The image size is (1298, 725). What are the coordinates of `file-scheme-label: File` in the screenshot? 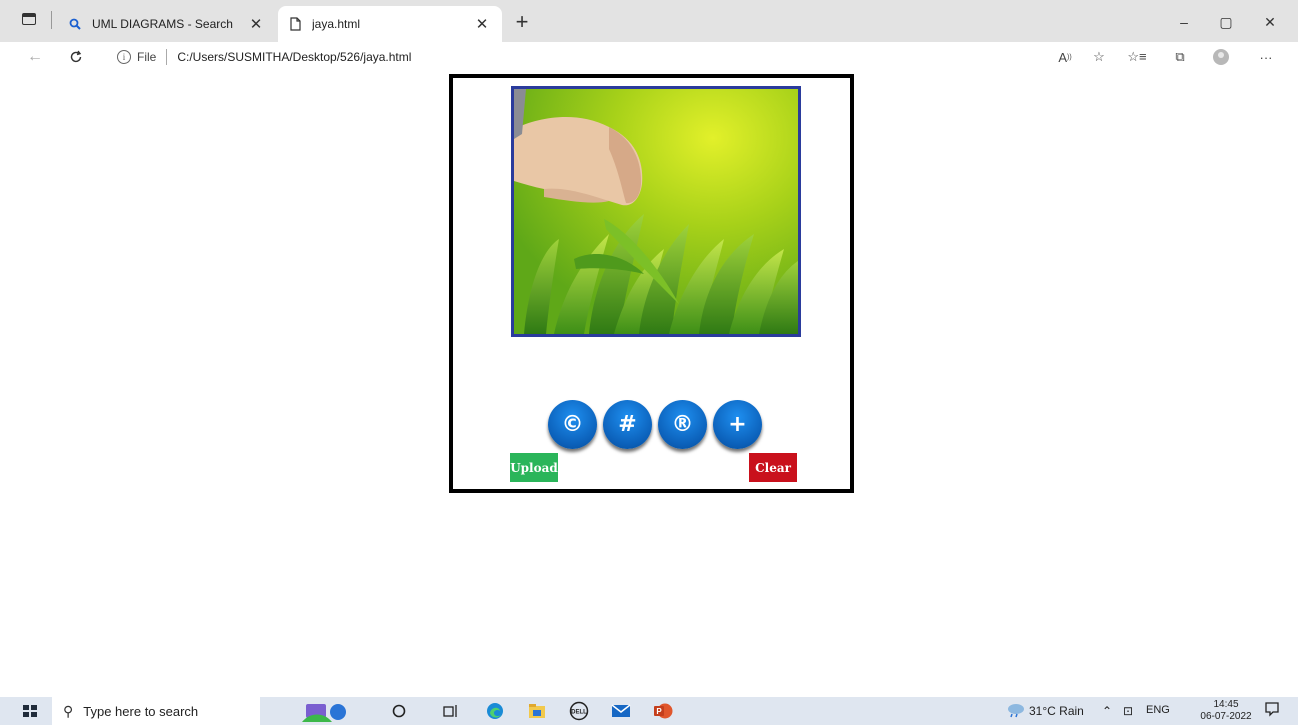 It's located at (147, 57).